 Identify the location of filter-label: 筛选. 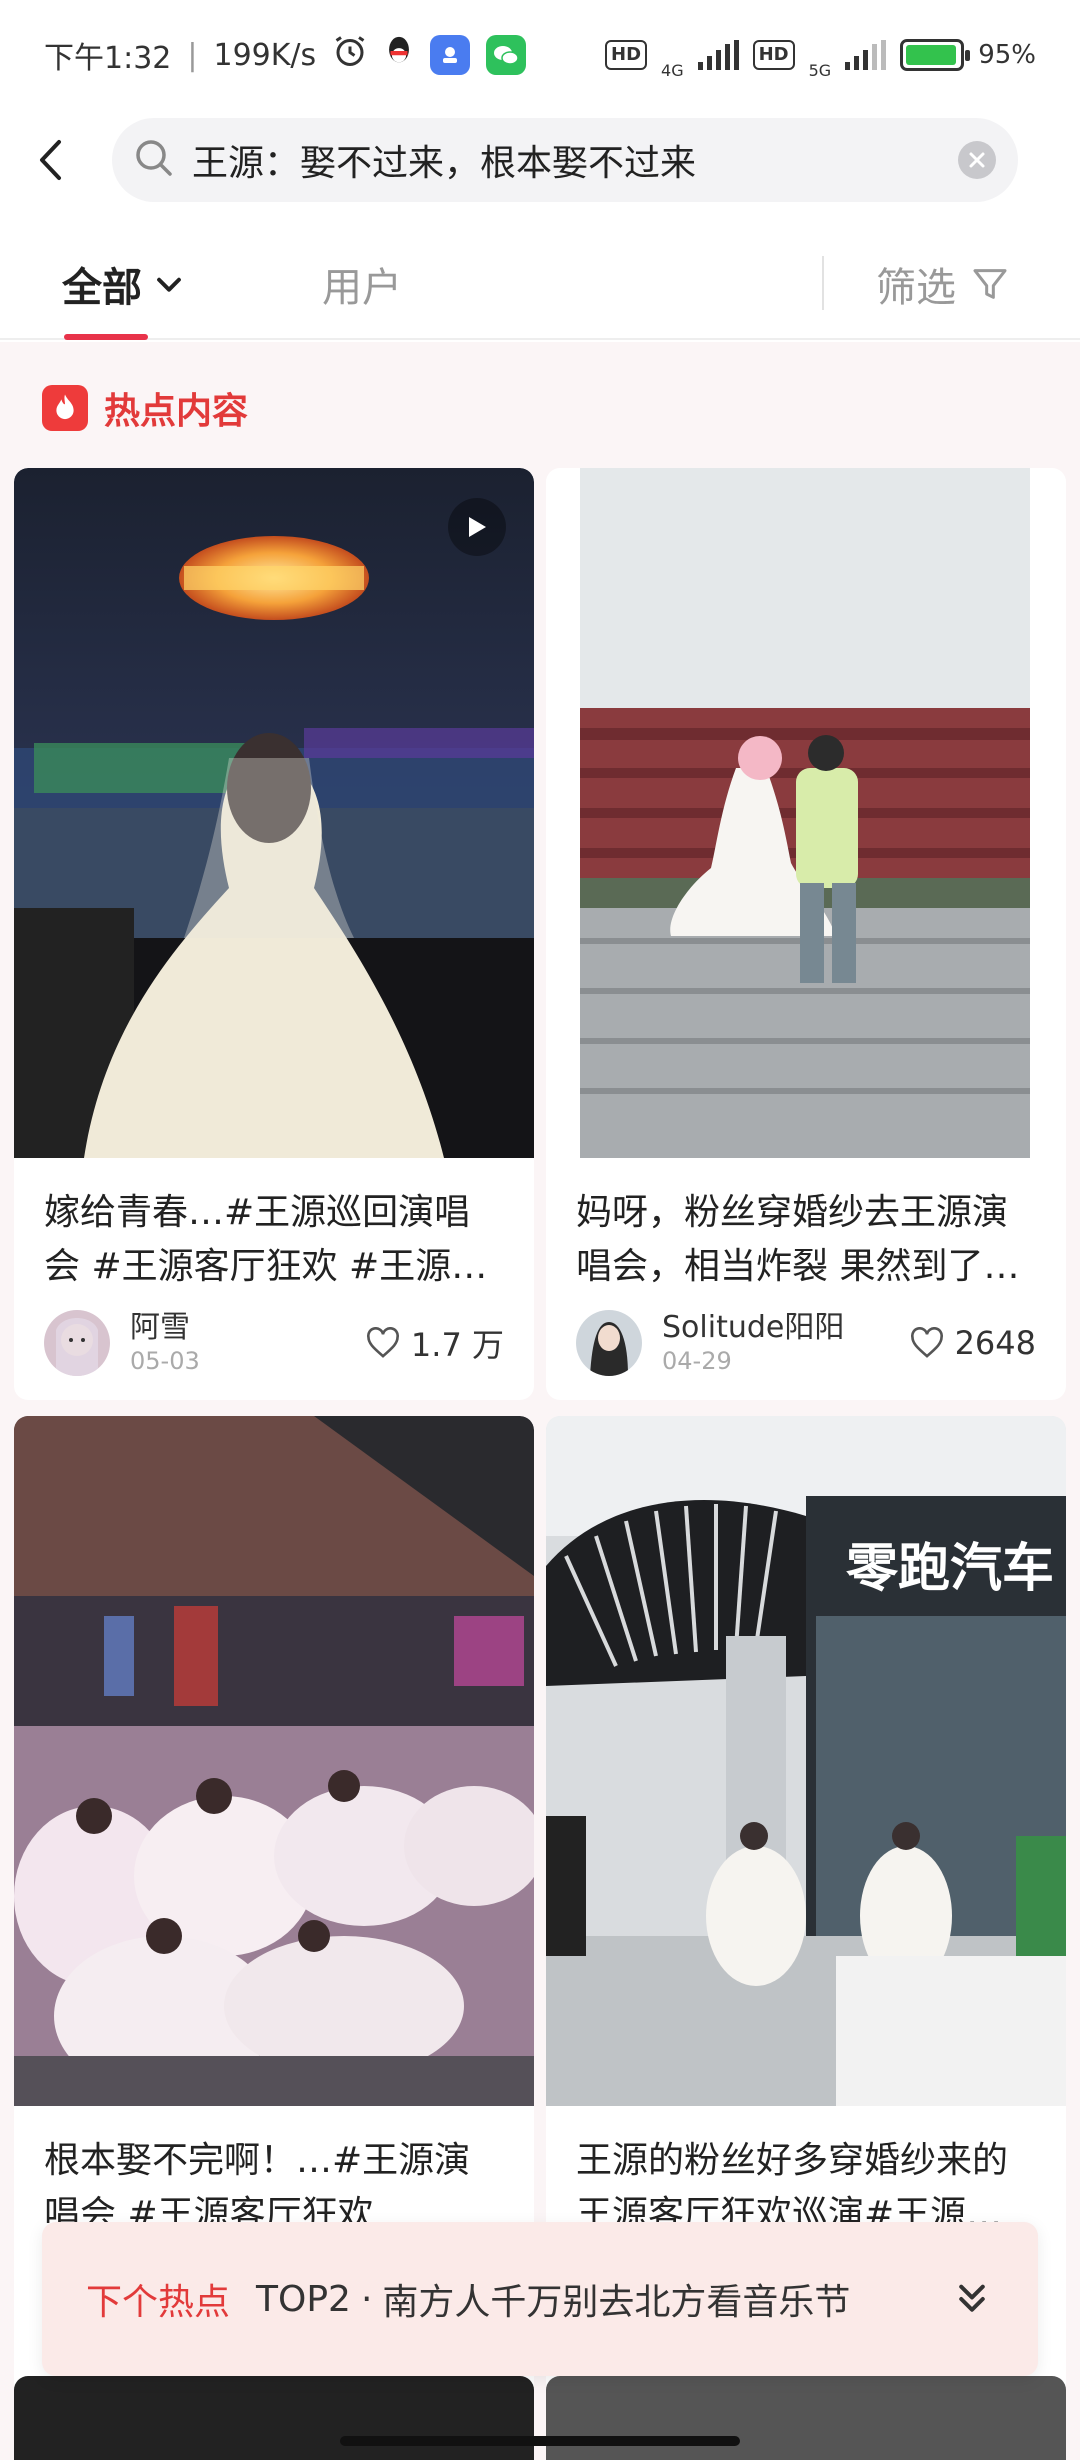
(916, 288).